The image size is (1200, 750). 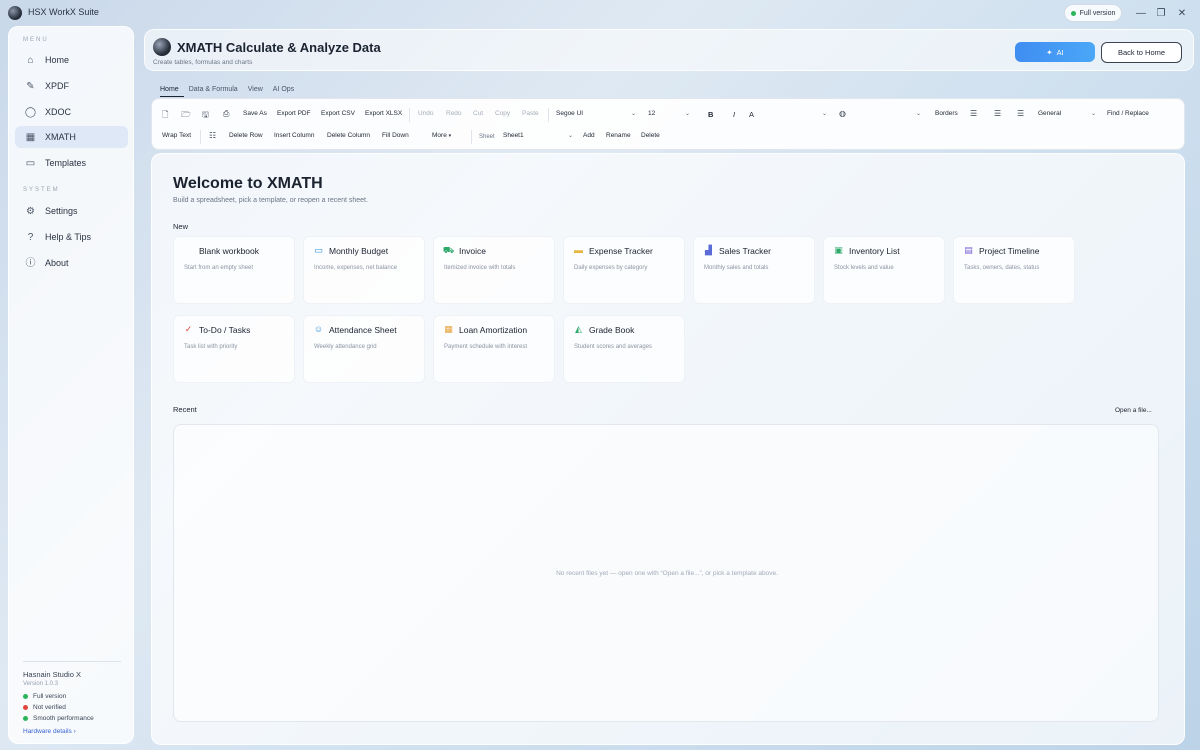 I want to click on tab-data-formula: Data & Formula, so click(x=216, y=91).